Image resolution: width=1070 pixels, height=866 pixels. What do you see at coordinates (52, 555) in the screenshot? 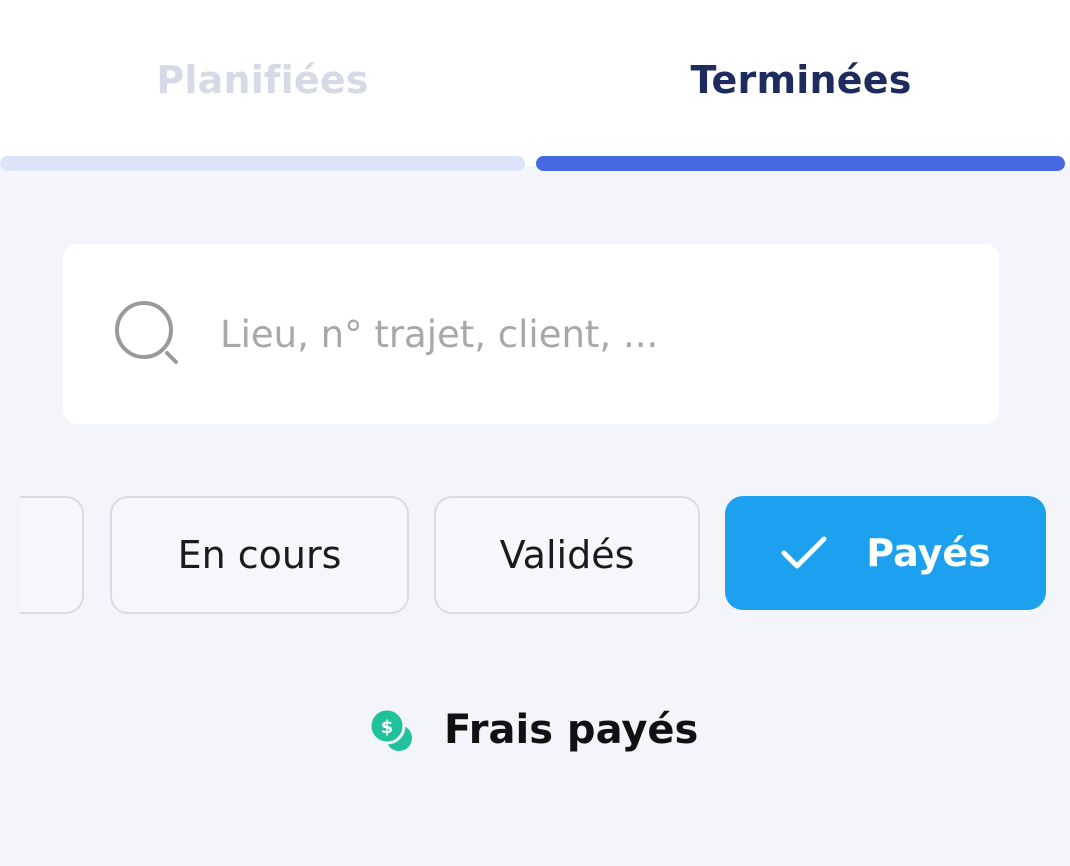
I see `filter-chip-partial` at bounding box center [52, 555].